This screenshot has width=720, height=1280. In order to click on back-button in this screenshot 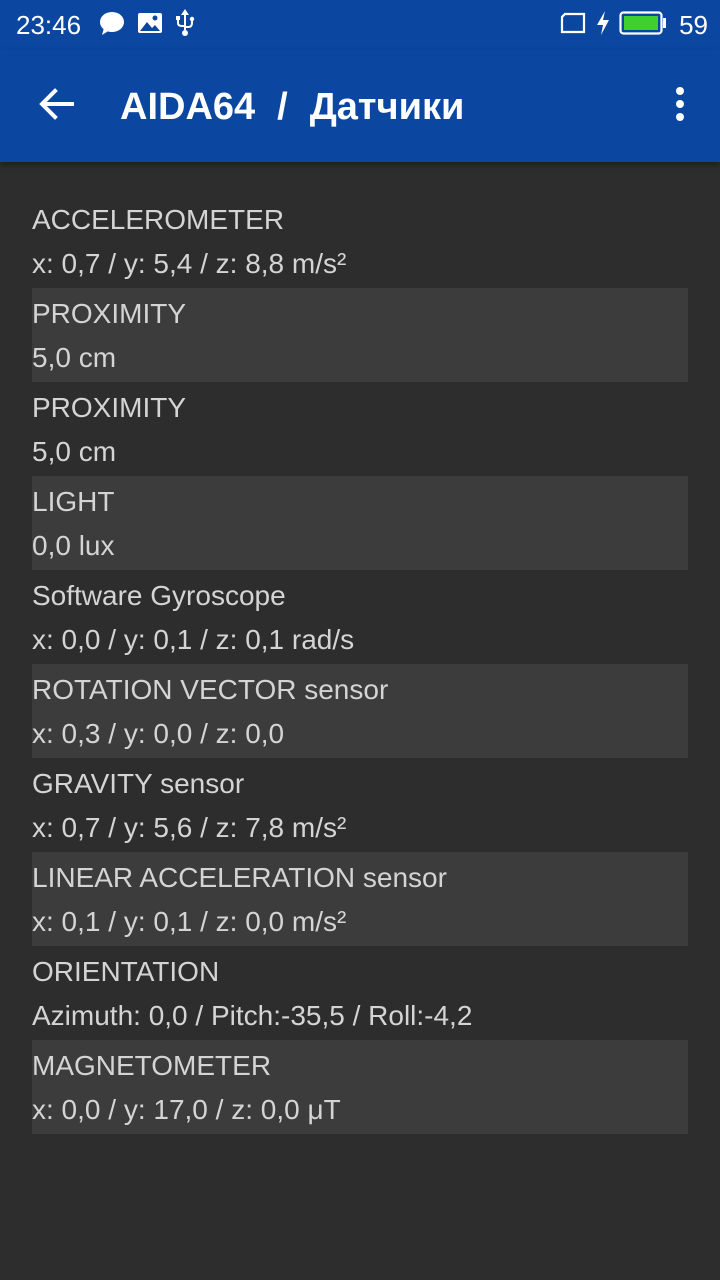, I will do `click(56, 106)`.